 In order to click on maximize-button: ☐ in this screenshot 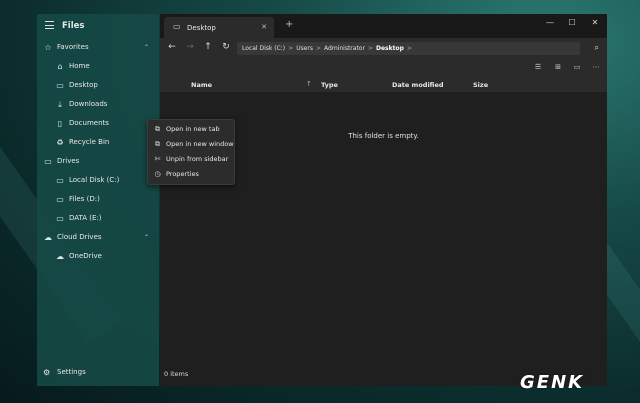, I will do `click(572, 22)`.